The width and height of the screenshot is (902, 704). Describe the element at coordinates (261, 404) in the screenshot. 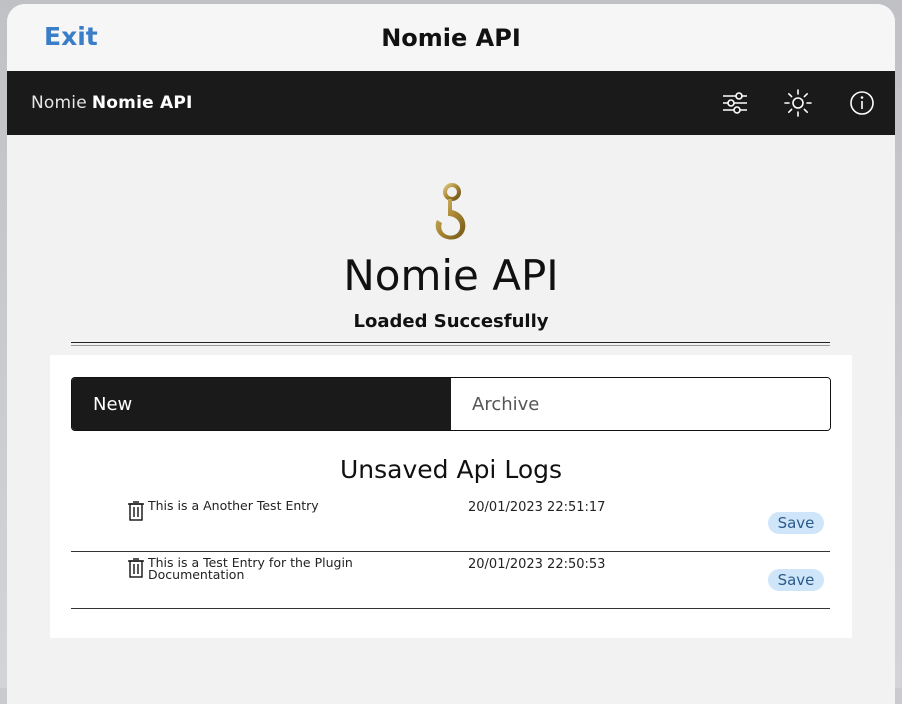

I see `tab-new: New` at that location.